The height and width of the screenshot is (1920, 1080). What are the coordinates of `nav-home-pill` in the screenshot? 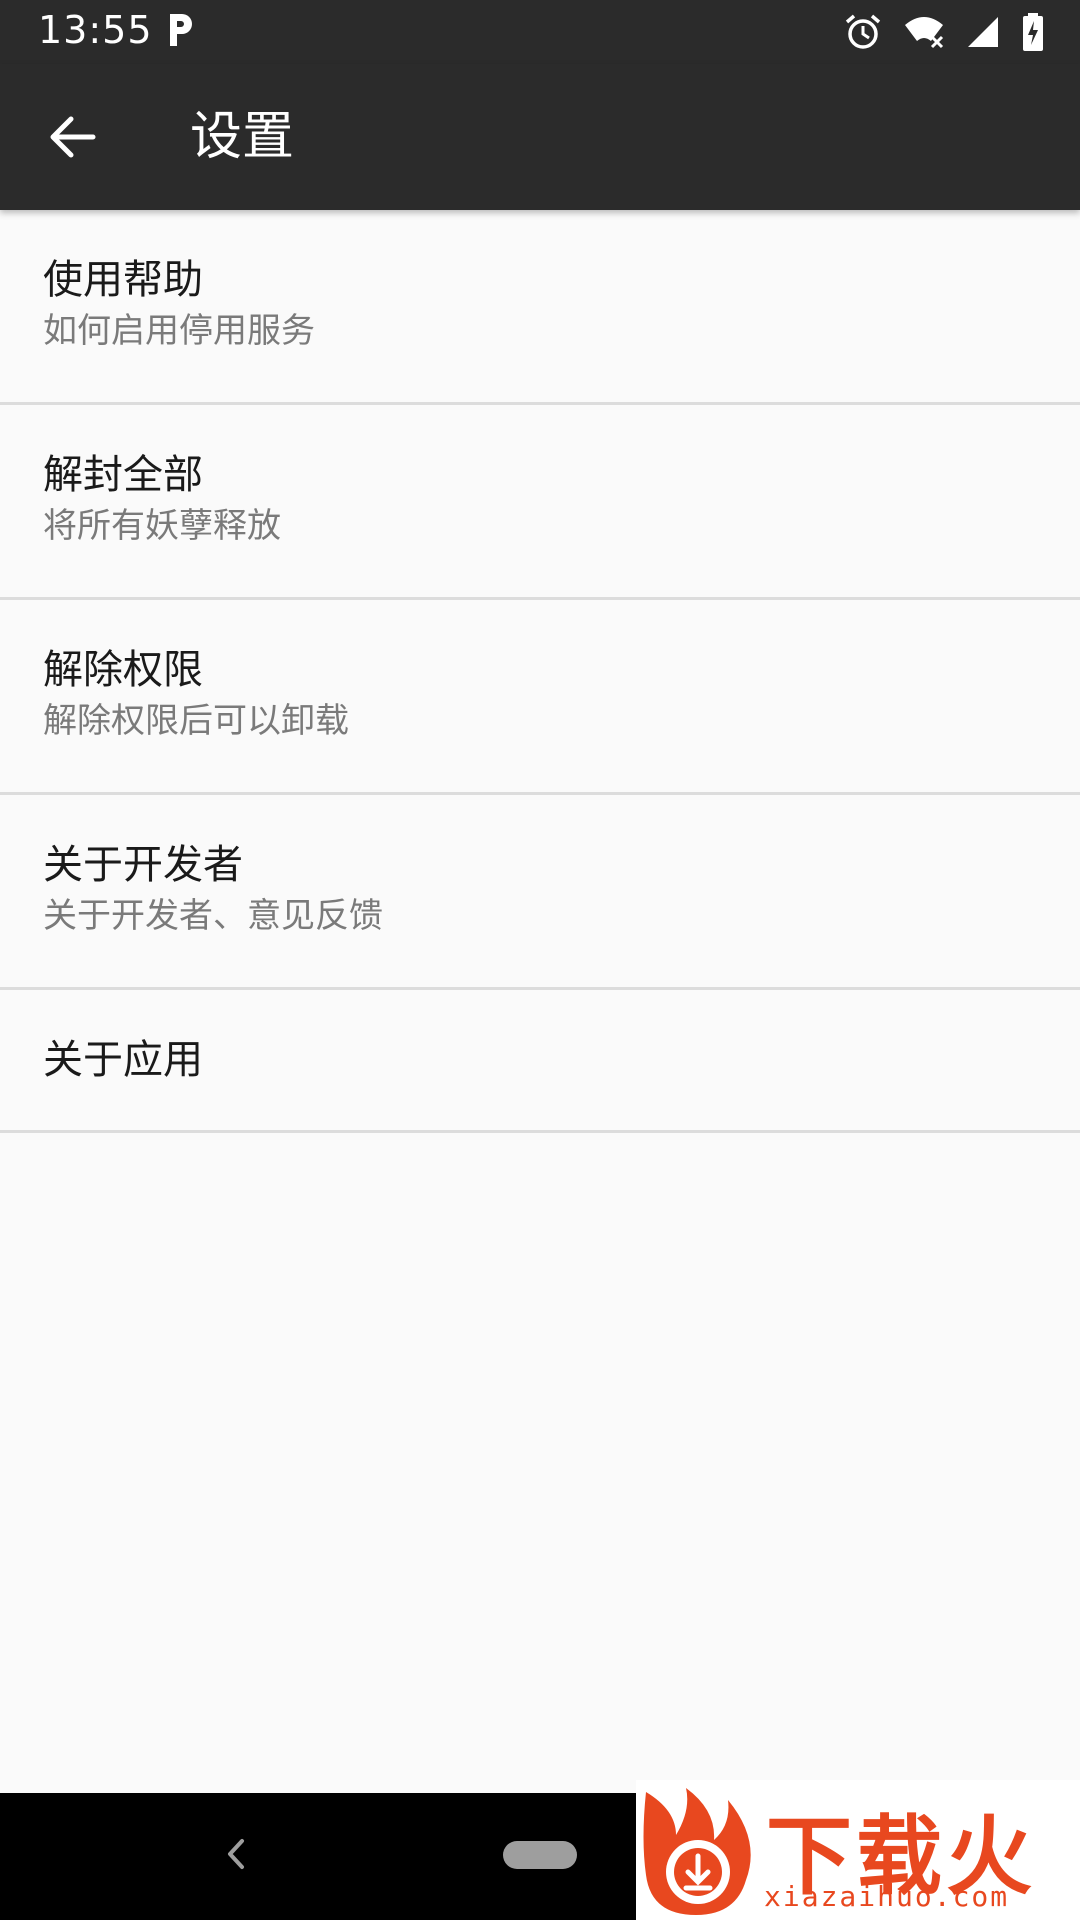 It's located at (540, 1855).